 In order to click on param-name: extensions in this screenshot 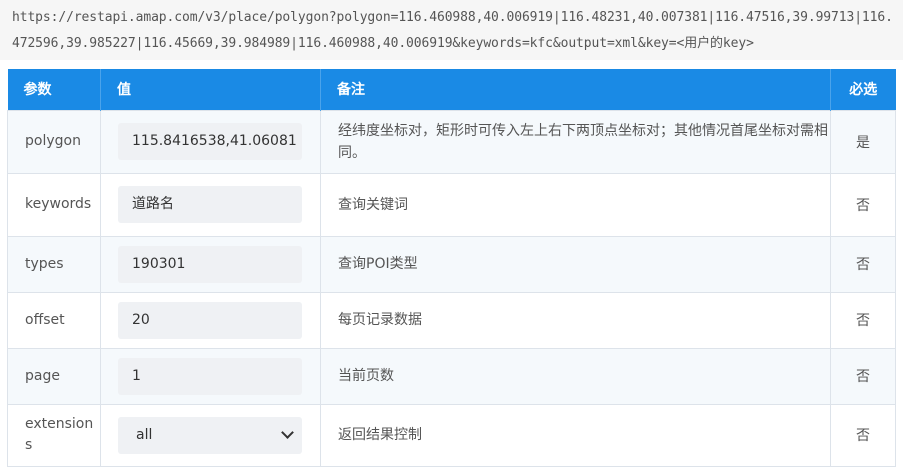, I will do `click(54, 435)`.